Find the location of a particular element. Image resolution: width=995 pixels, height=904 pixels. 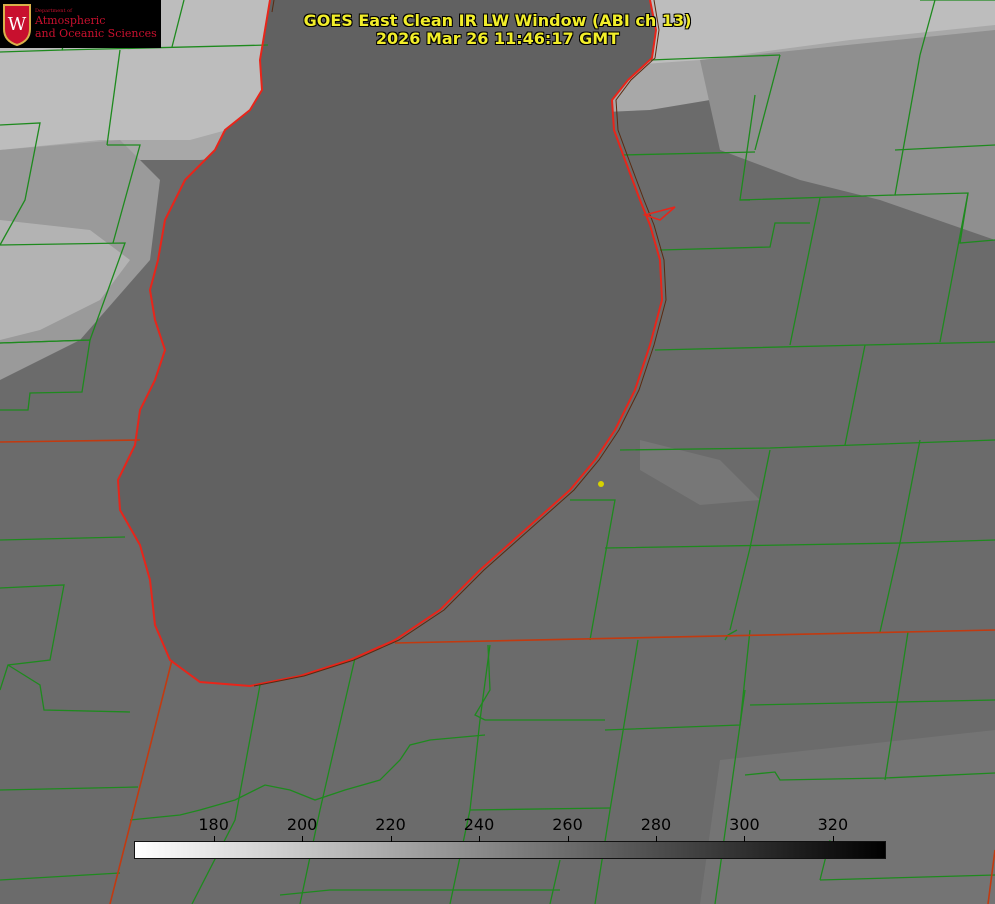

crest-letter: W is located at coordinates (17, 24).